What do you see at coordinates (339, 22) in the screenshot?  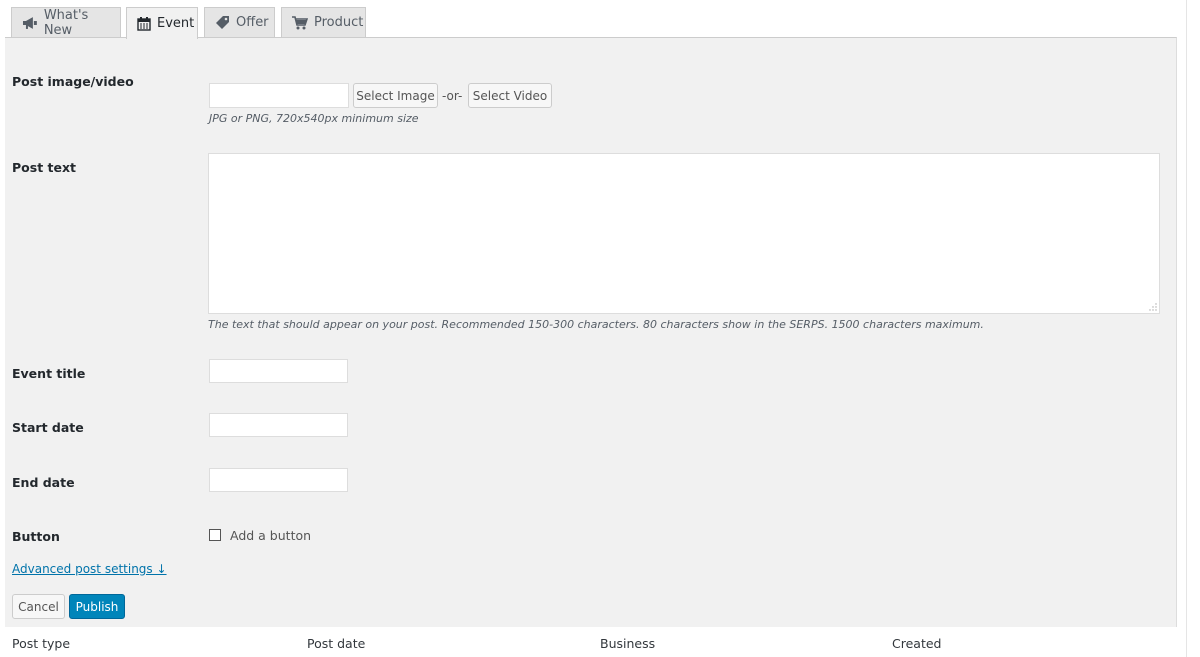 I see `tab-label: Product` at bounding box center [339, 22].